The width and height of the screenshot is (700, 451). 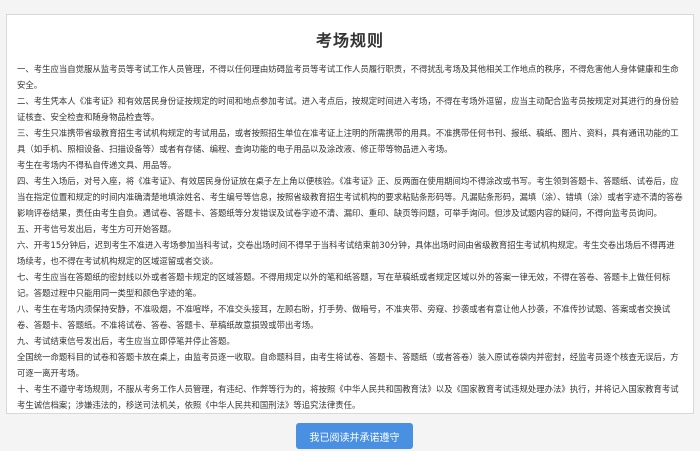 What do you see at coordinates (349, 40) in the screenshot?
I see `page-title: 考场规则` at bounding box center [349, 40].